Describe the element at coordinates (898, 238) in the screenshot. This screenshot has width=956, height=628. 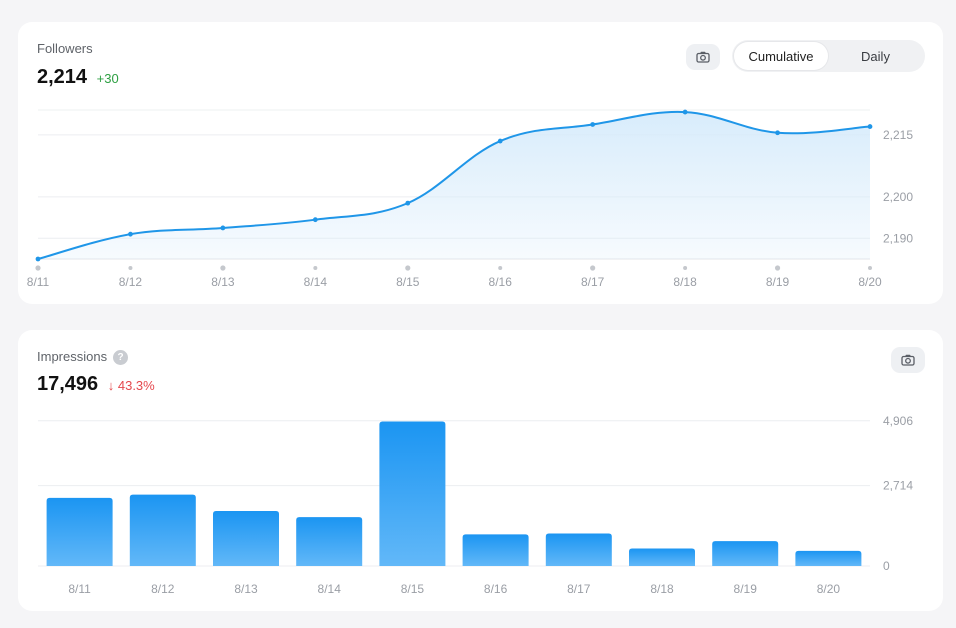
I see `y-tick-label: 2,190` at that location.